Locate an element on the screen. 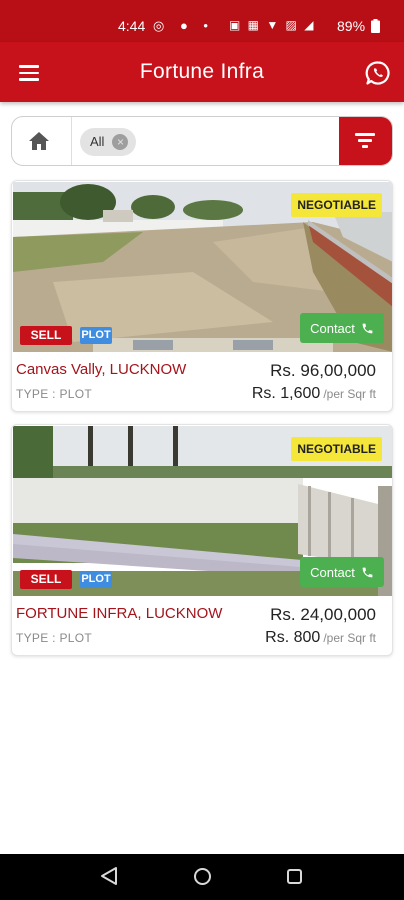  notification-icons: ◎ ● • is located at coordinates (183, 25).